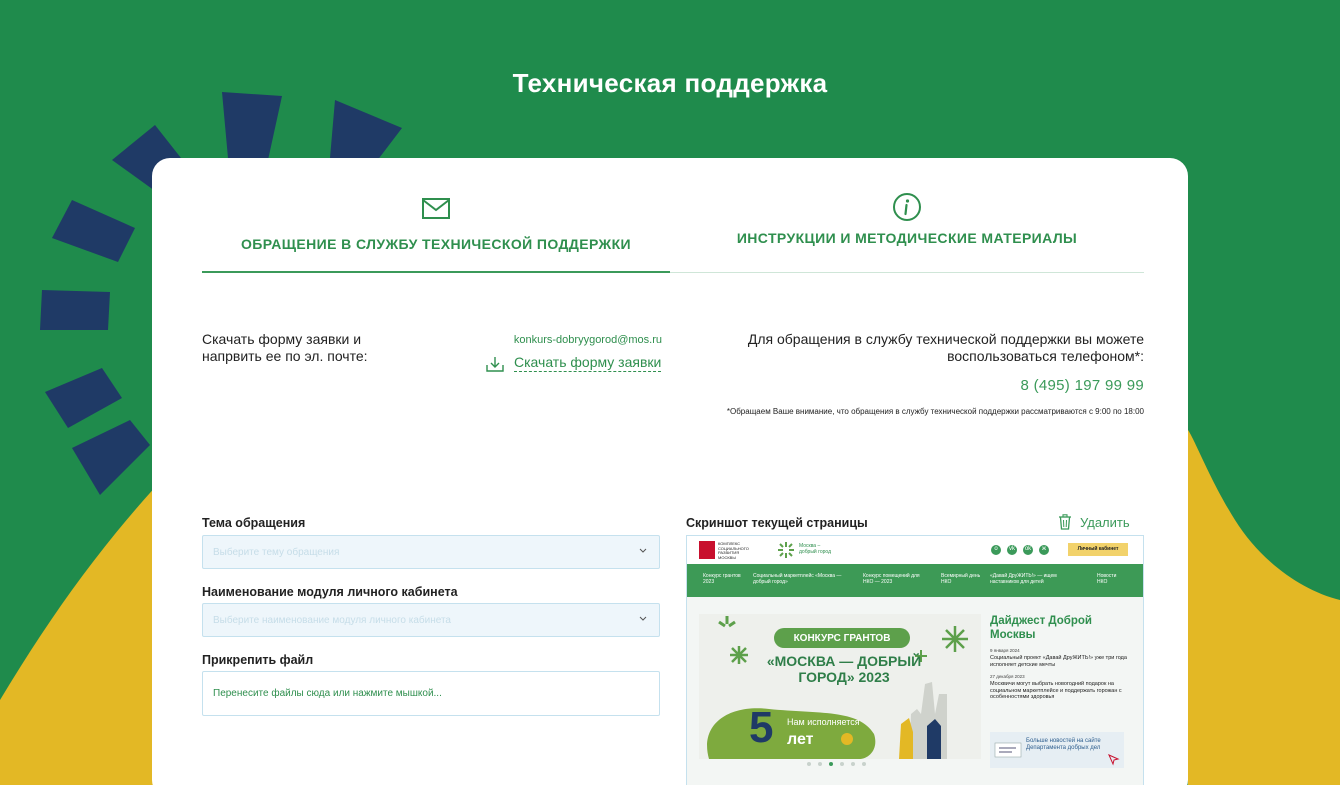  I want to click on topic-select: Выберите тему обращения, so click(431, 552).